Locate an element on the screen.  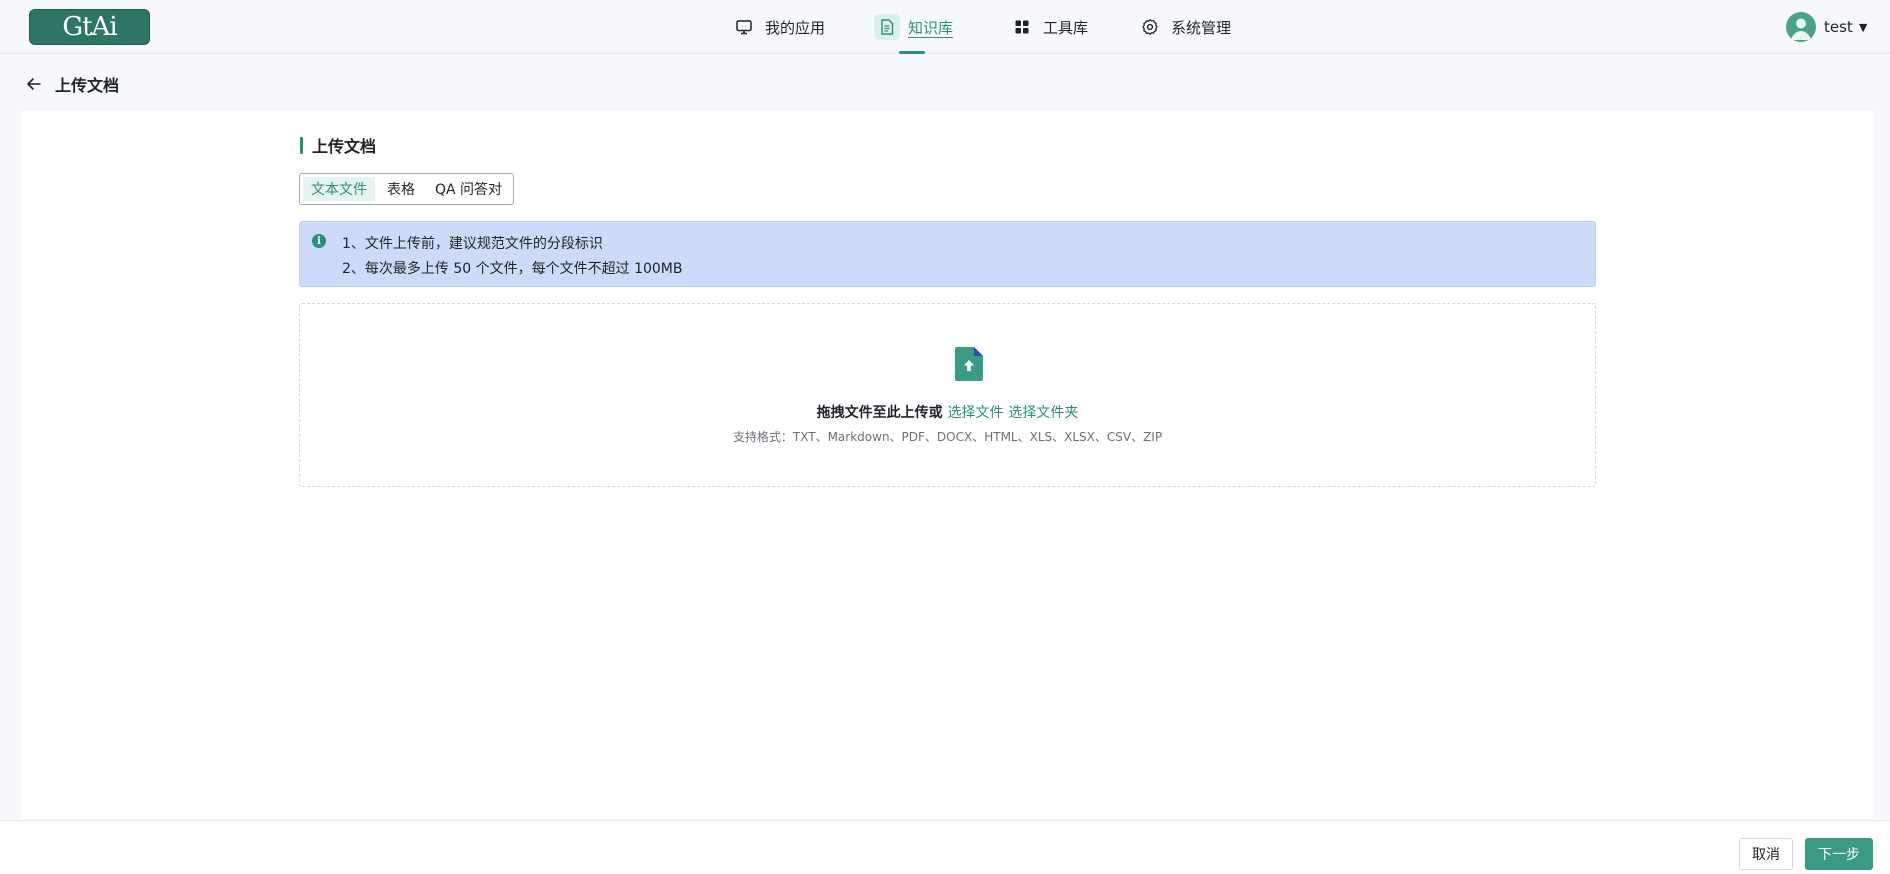
nav-item-my-apps: 我的应用 is located at coordinates (778, 27).